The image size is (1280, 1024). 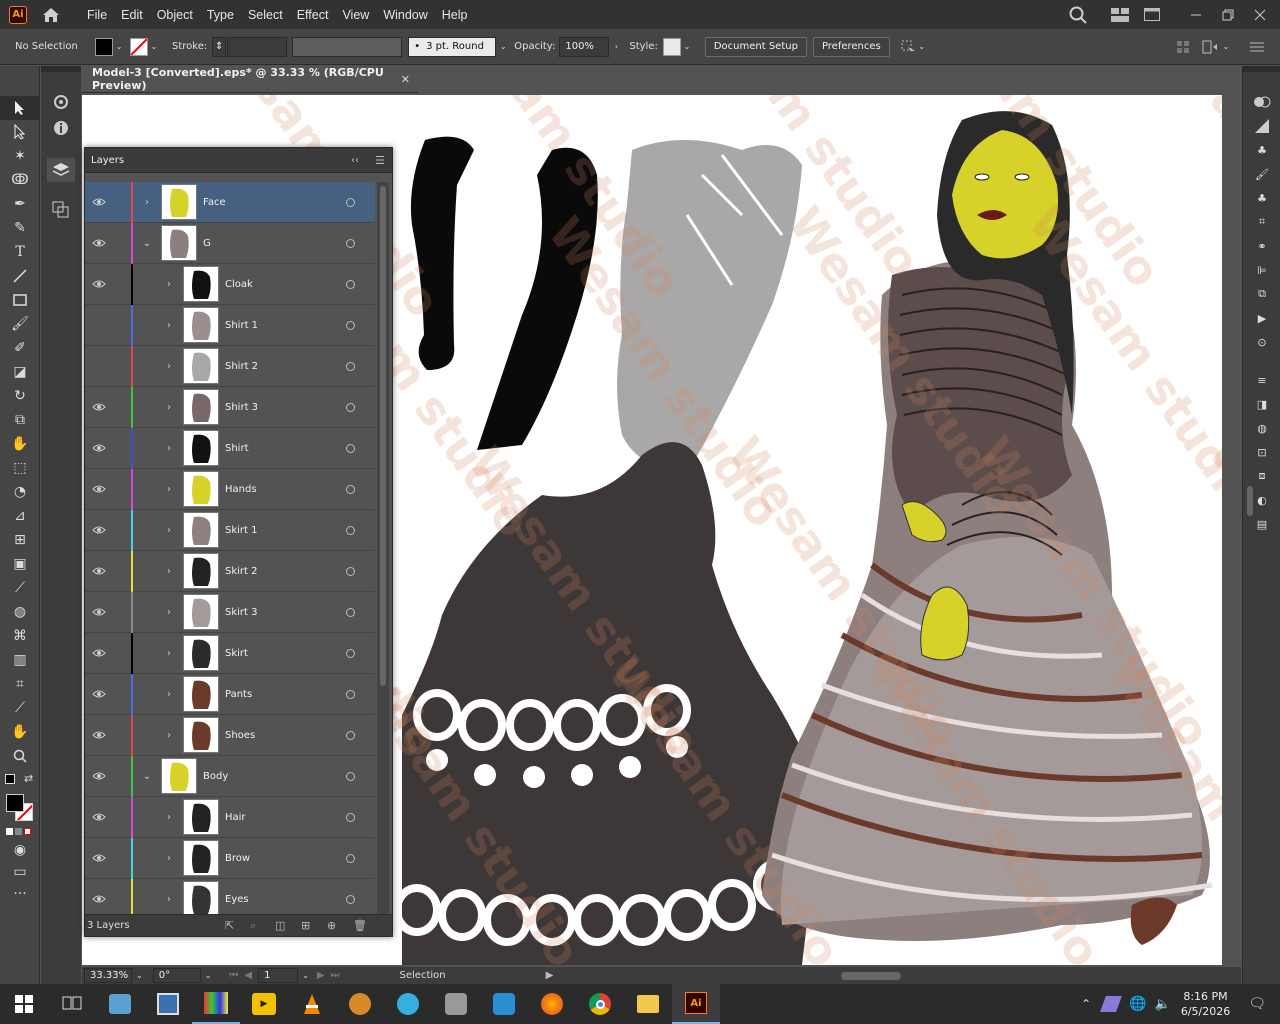 What do you see at coordinates (1261, 294) in the screenshot?
I see `pathfinder-panel-icon: ⧉` at bounding box center [1261, 294].